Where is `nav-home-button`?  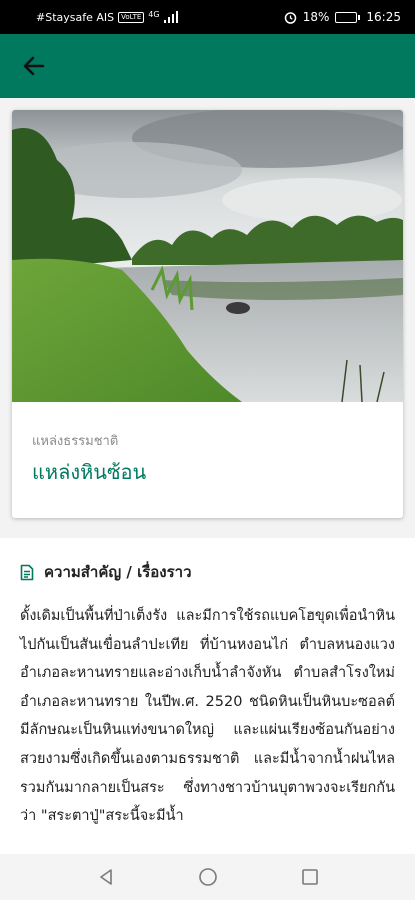
nav-home-button is located at coordinates (208, 877).